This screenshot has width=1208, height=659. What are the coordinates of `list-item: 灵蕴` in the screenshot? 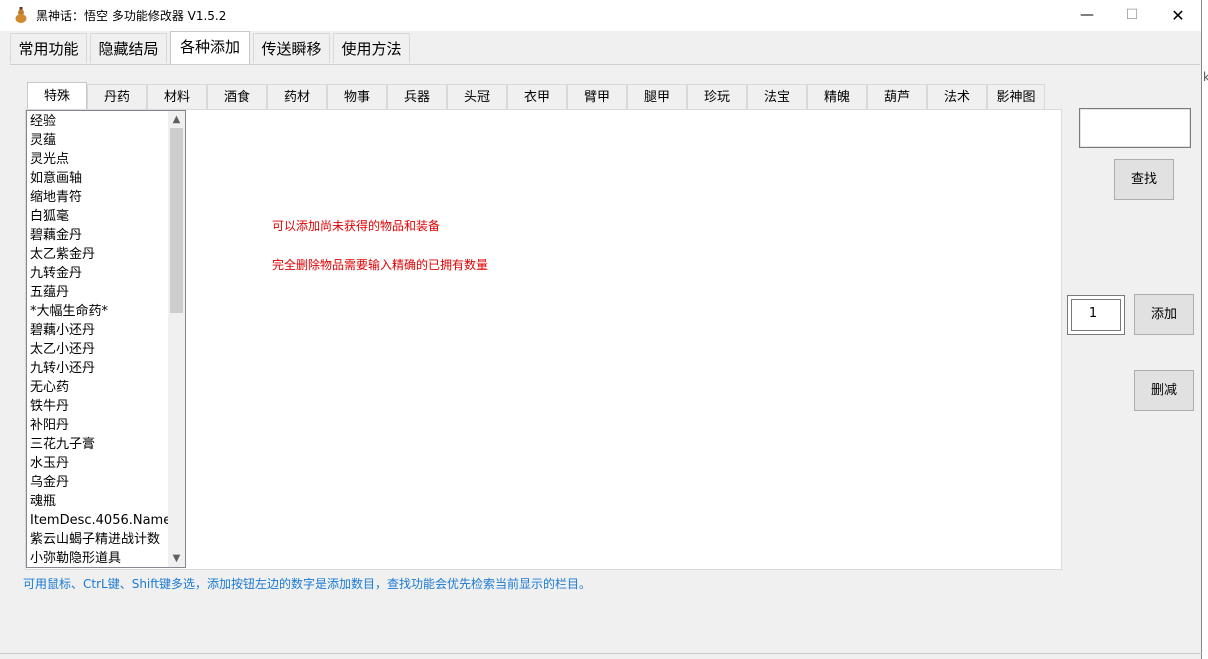 It's located at (99, 140).